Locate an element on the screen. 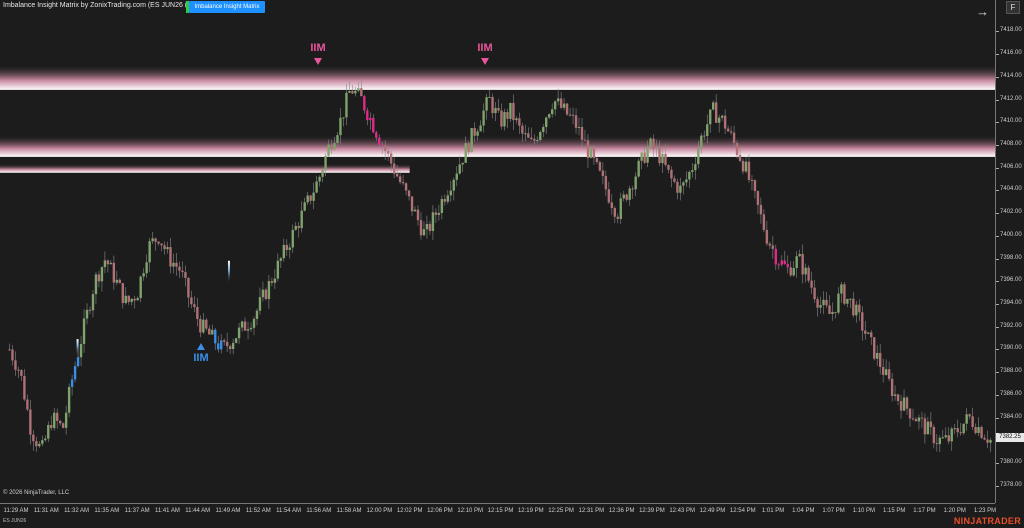 This screenshot has width=1024, height=528. price-tick-label: 7396.00 is located at coordinates (1011, 280).